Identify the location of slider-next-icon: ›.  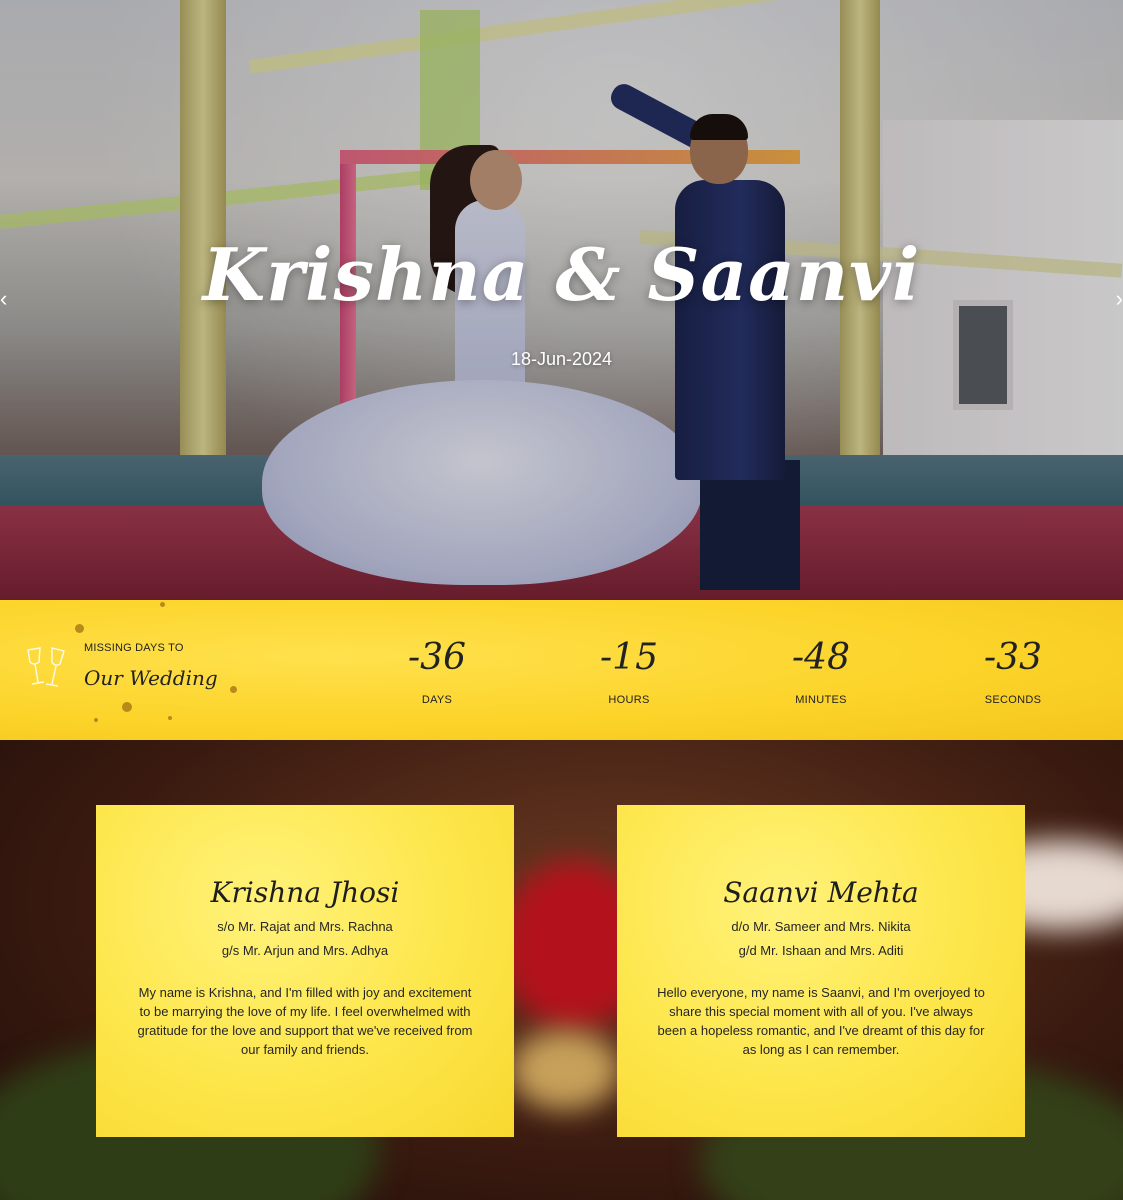
(1116, 299).